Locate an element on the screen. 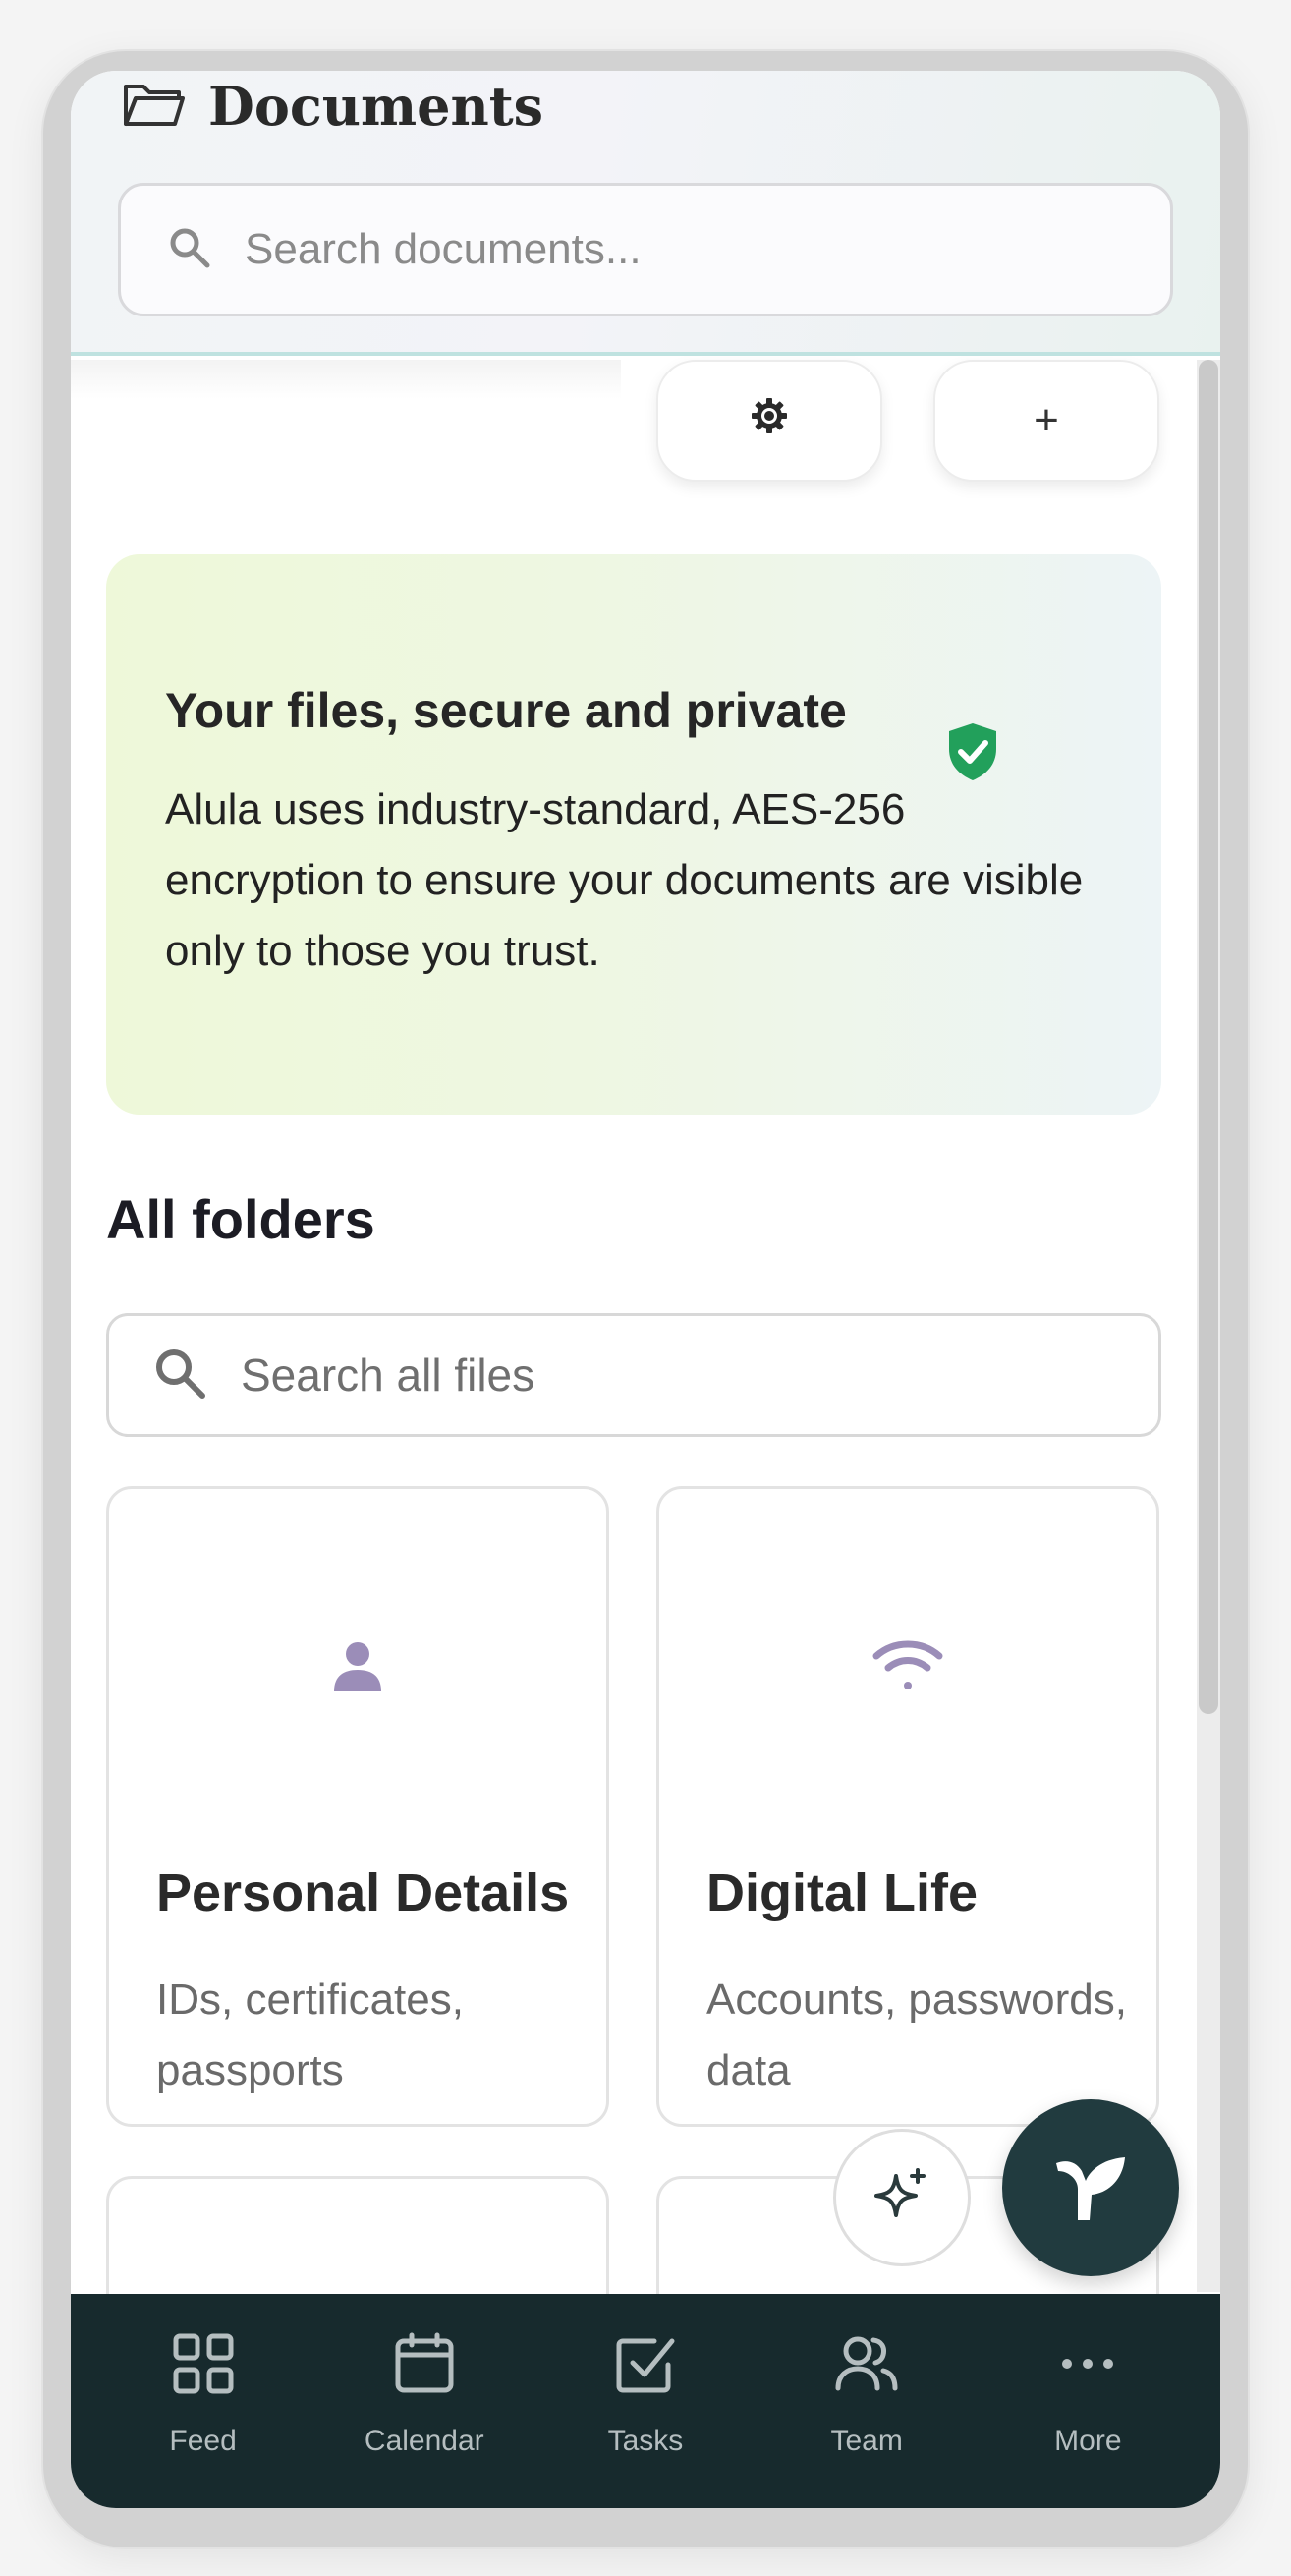 The image size is (1291, 2576). folder-description: IDs, certificates, passports is located at coordinates (310, 2035).